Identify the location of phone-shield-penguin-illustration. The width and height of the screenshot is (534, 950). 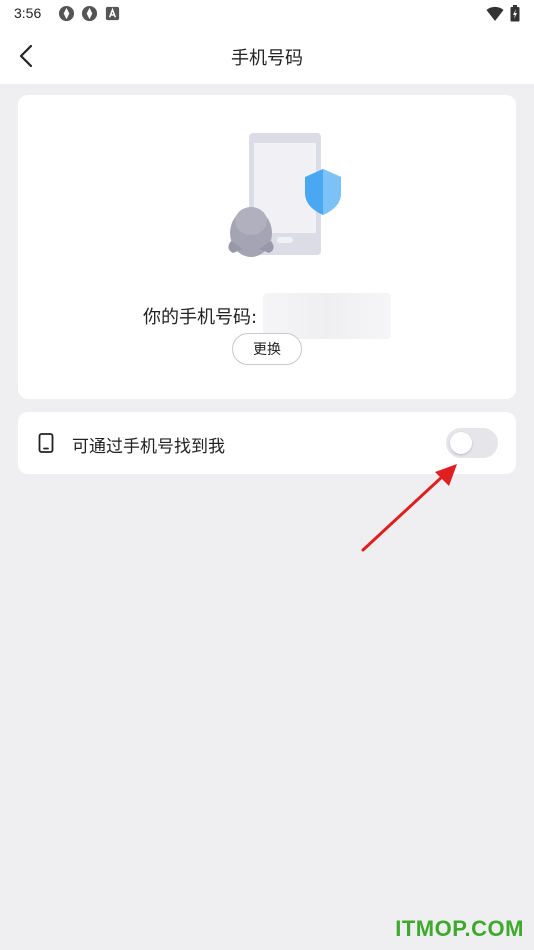
(284, 195).